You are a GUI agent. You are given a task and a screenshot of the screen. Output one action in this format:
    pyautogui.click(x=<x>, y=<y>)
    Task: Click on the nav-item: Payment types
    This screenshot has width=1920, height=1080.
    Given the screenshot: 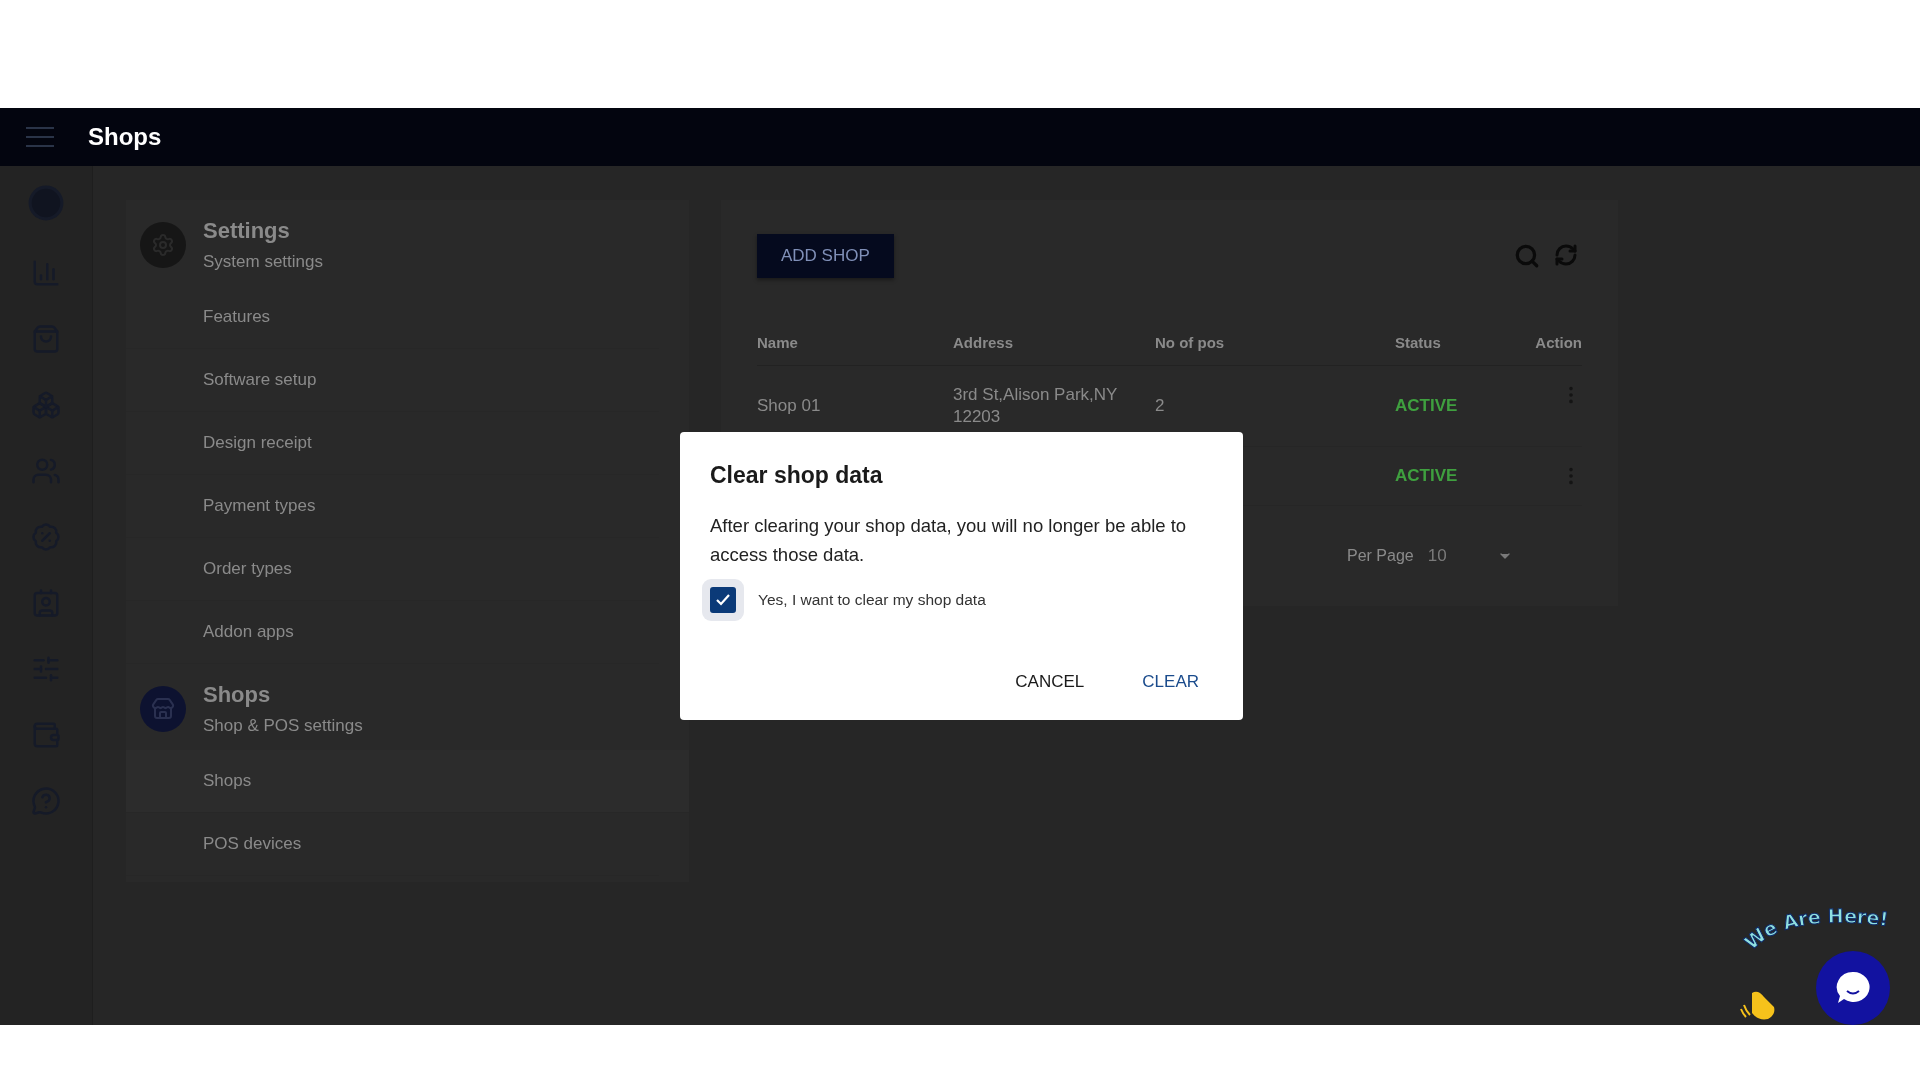 What is the action you would take?
    pyautogui.click(x=392, y=506)
    